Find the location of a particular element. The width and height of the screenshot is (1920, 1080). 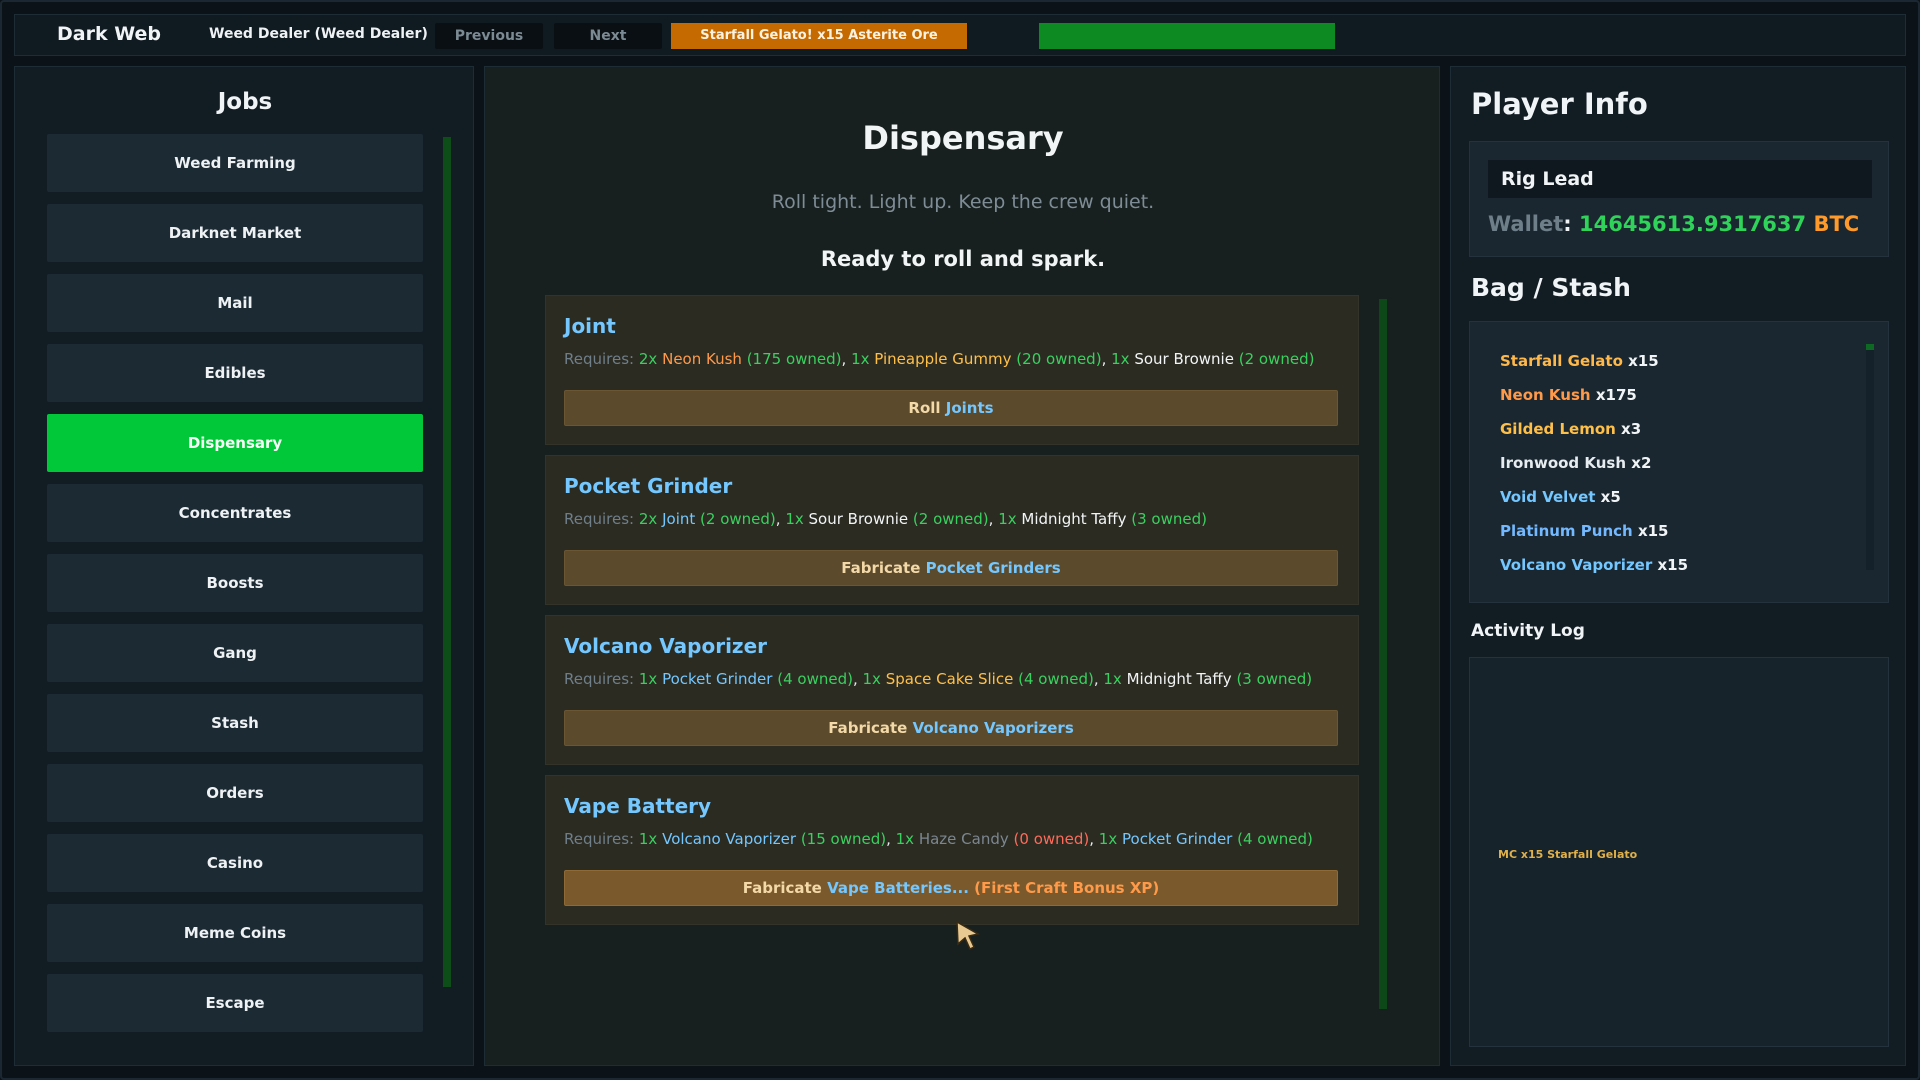

wallet-label: Wallet is located at coordinates (1526, 224).